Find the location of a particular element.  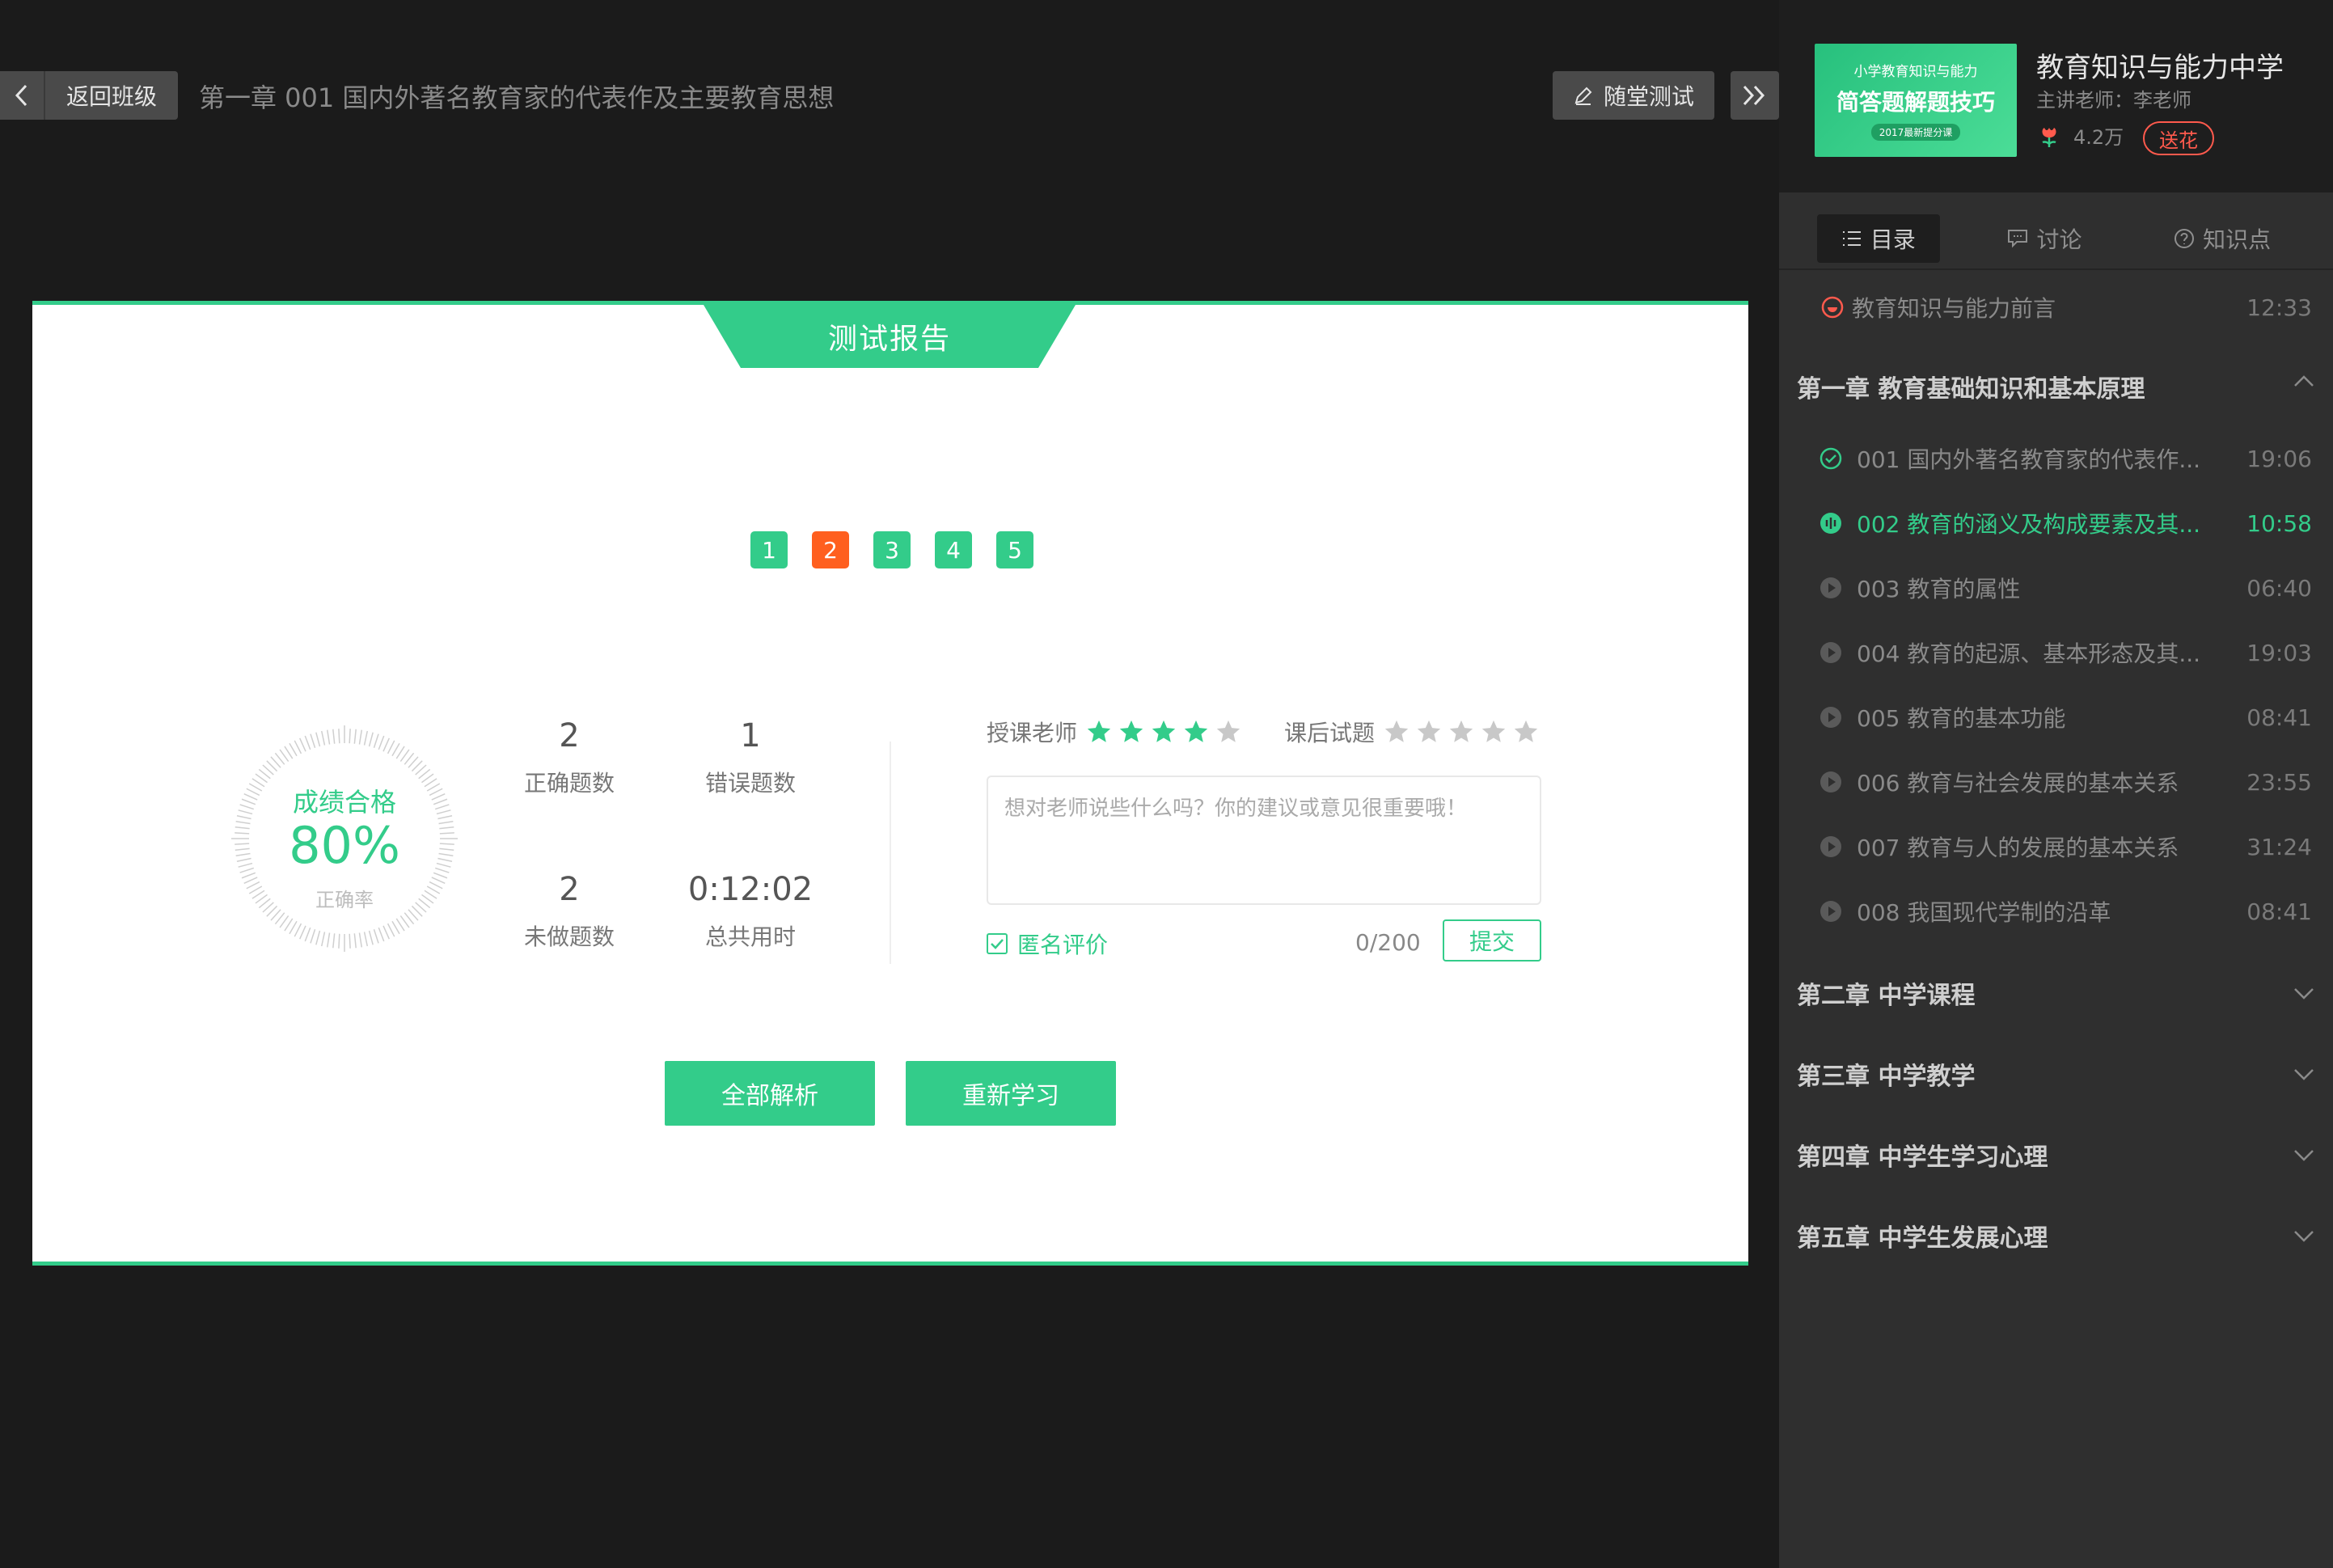

submit-button: 提交 is located at coordinates (1492, 940).